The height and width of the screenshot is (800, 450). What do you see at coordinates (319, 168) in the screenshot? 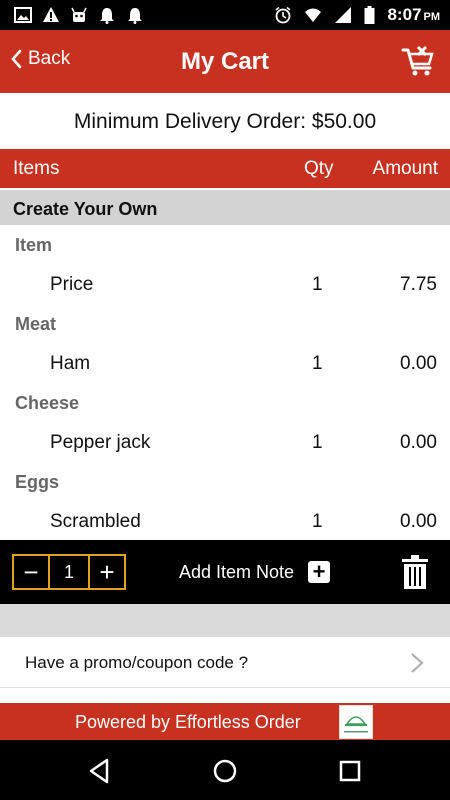
I see `header-qty: Qty` at bounding box center [319, 168].